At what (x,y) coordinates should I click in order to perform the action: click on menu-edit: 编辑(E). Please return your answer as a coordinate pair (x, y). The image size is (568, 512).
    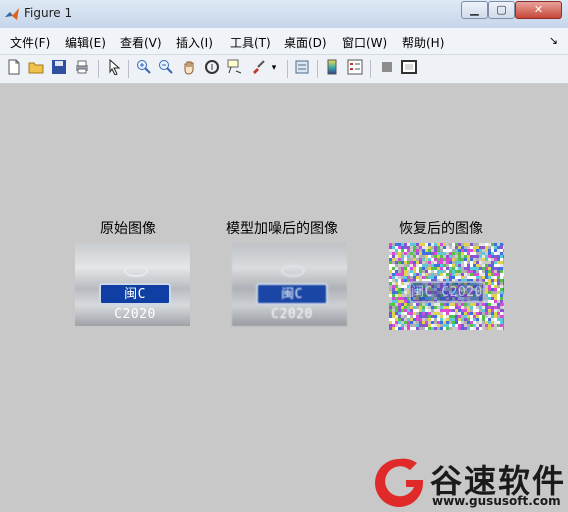
    Looking at the image, I should click on (85, 42).